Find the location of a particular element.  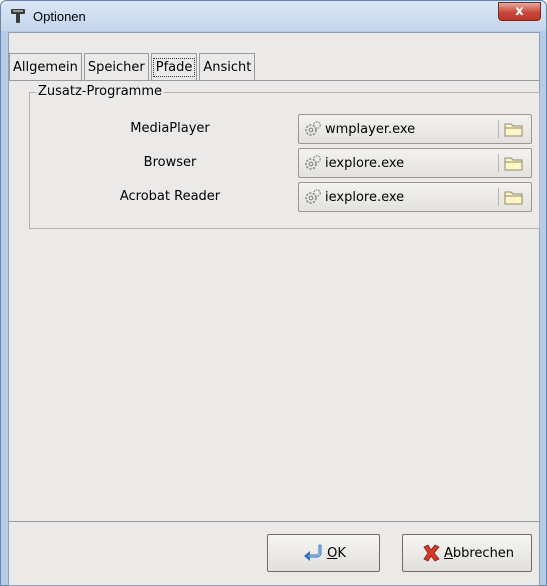

window-title: Optionen is located at coordinates (59, 16).